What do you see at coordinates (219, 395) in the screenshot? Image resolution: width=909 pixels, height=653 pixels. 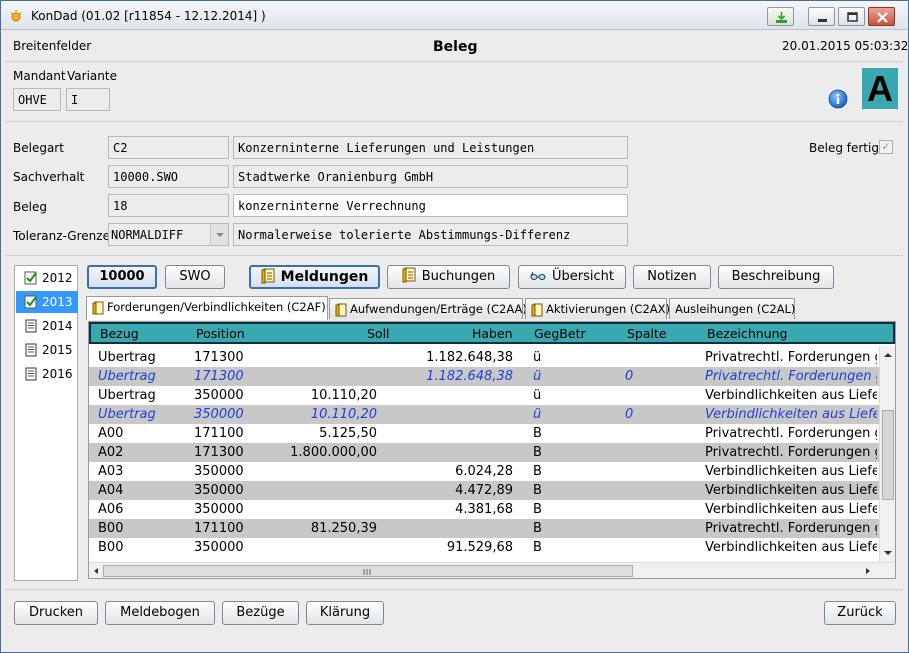 I see `cell-position: 350000` at bounding box center [219, 395].